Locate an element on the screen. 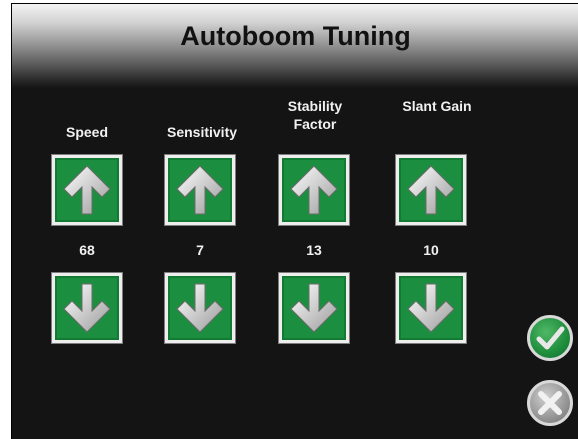  checkmark-icon is located at coordinates (550, 338).